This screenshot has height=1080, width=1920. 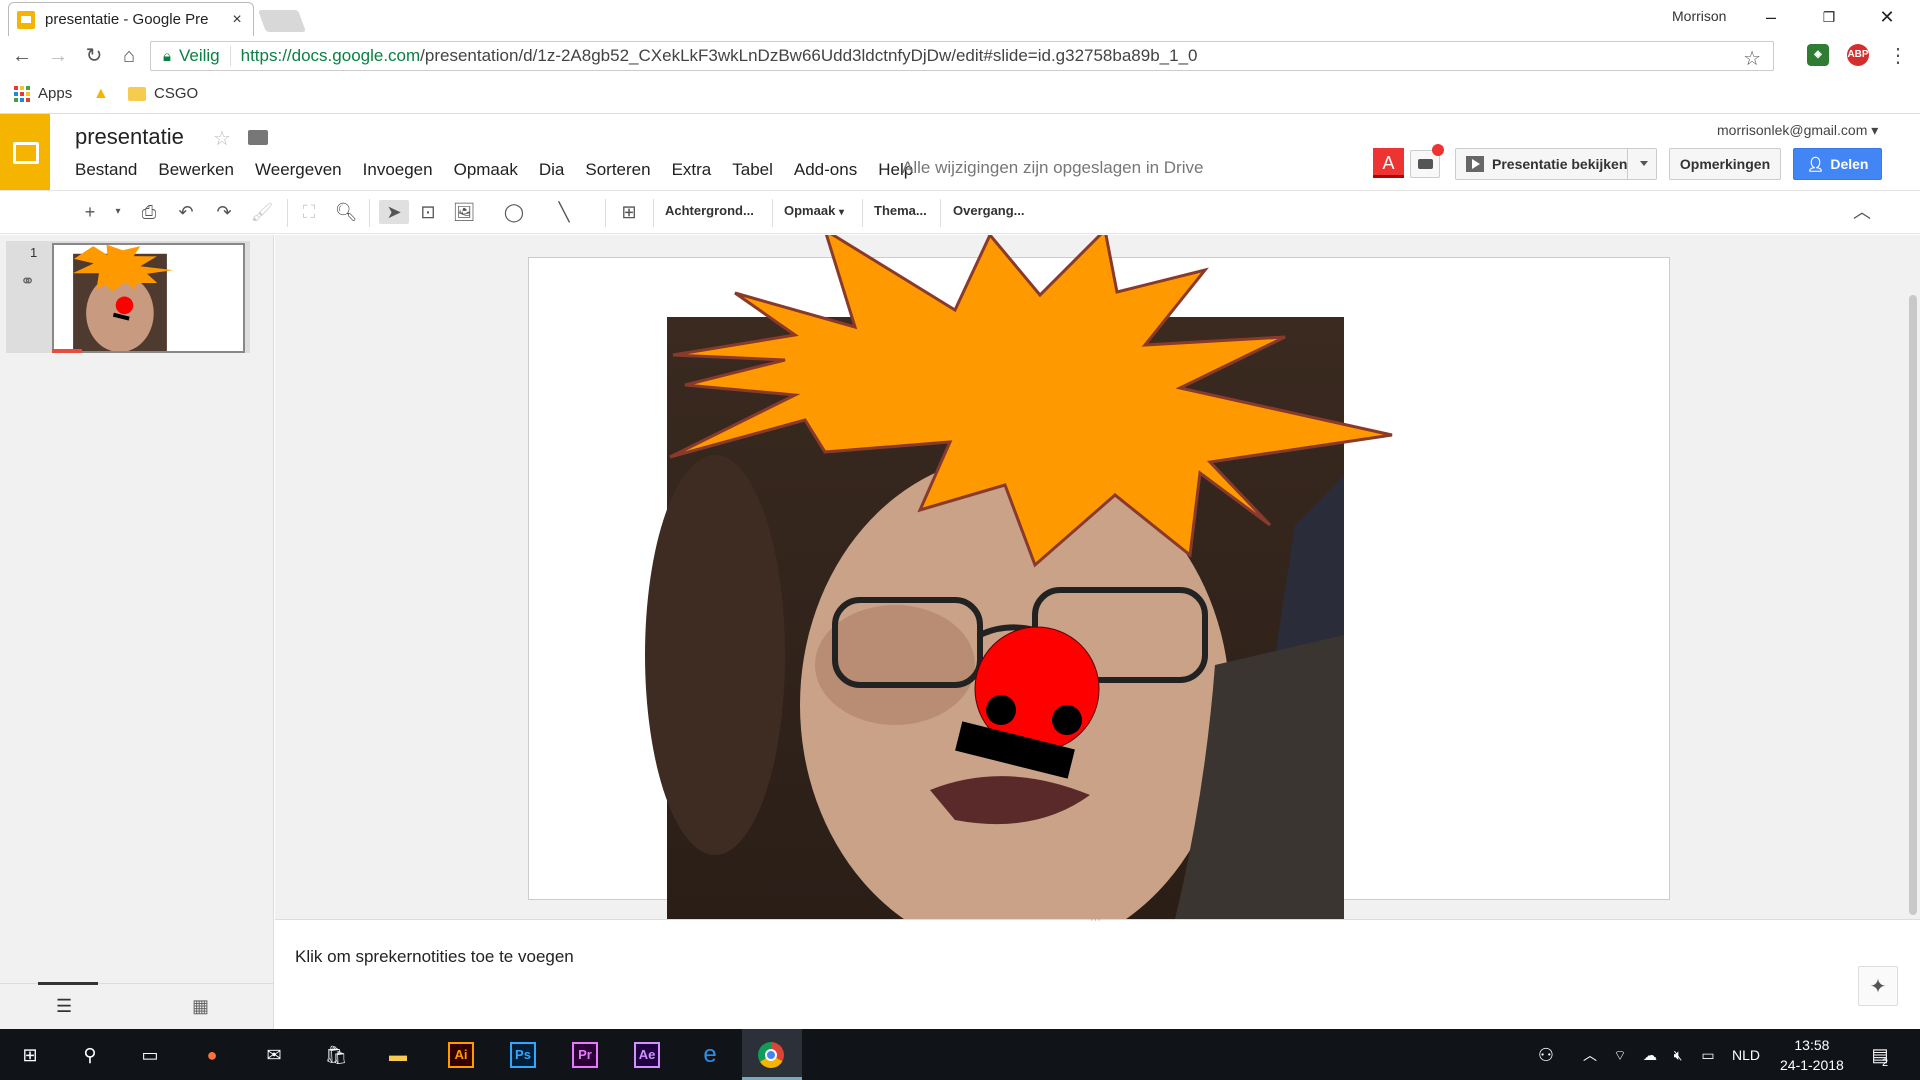 I want to click on right-eye-dot, so click(x=1067, y=720).